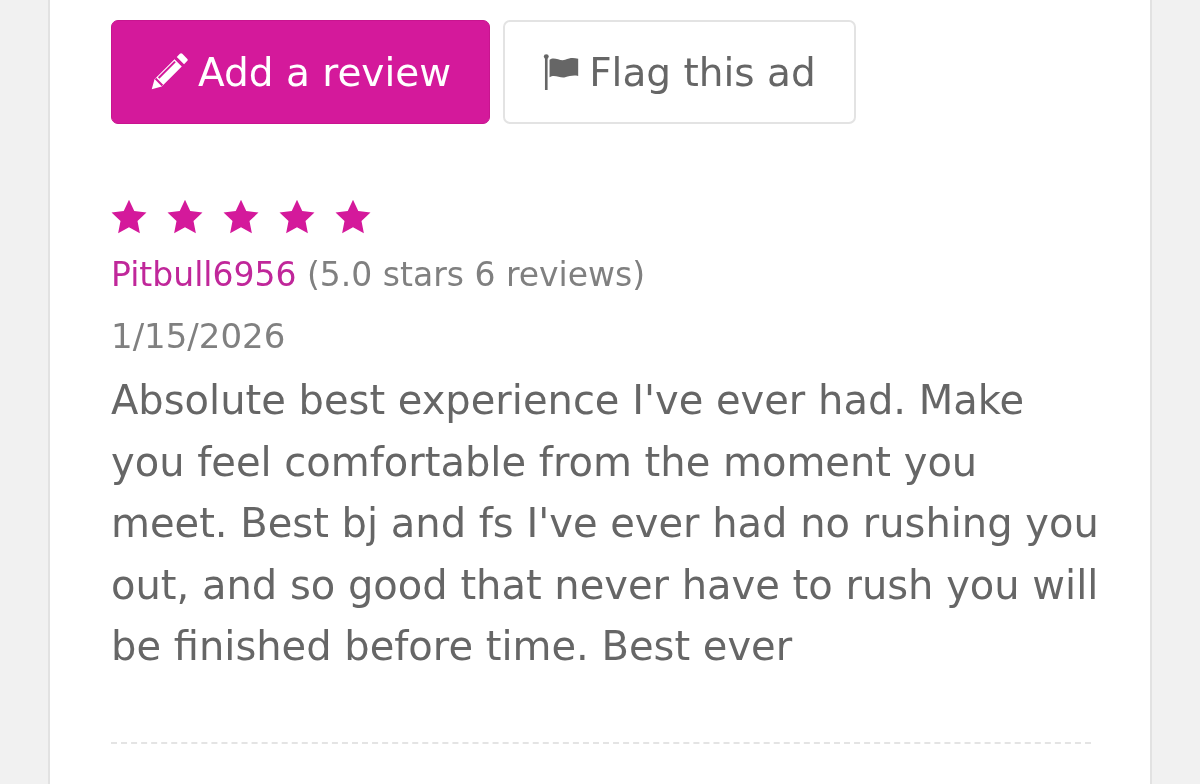  What do you see at coordinates (561, 72) in the screenshot?
I see `flag-icon` at bounding box center [561, 72].